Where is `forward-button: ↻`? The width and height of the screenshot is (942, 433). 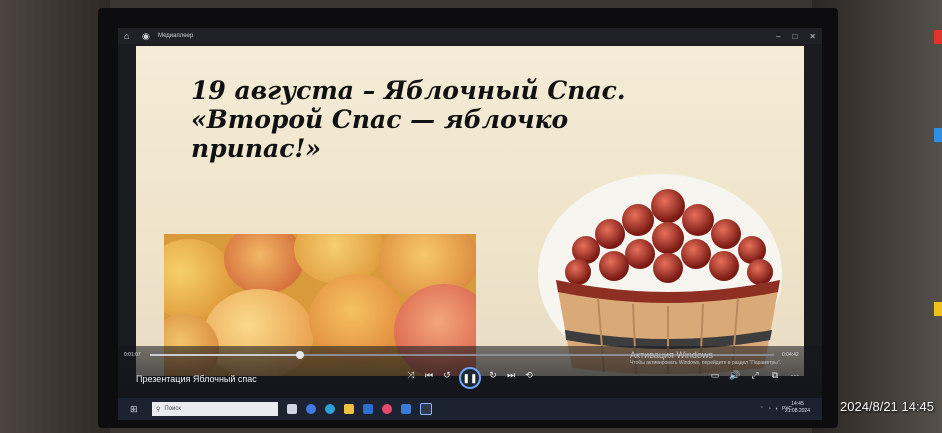
forward-button: ↻ is located at coordinates (493, 375).